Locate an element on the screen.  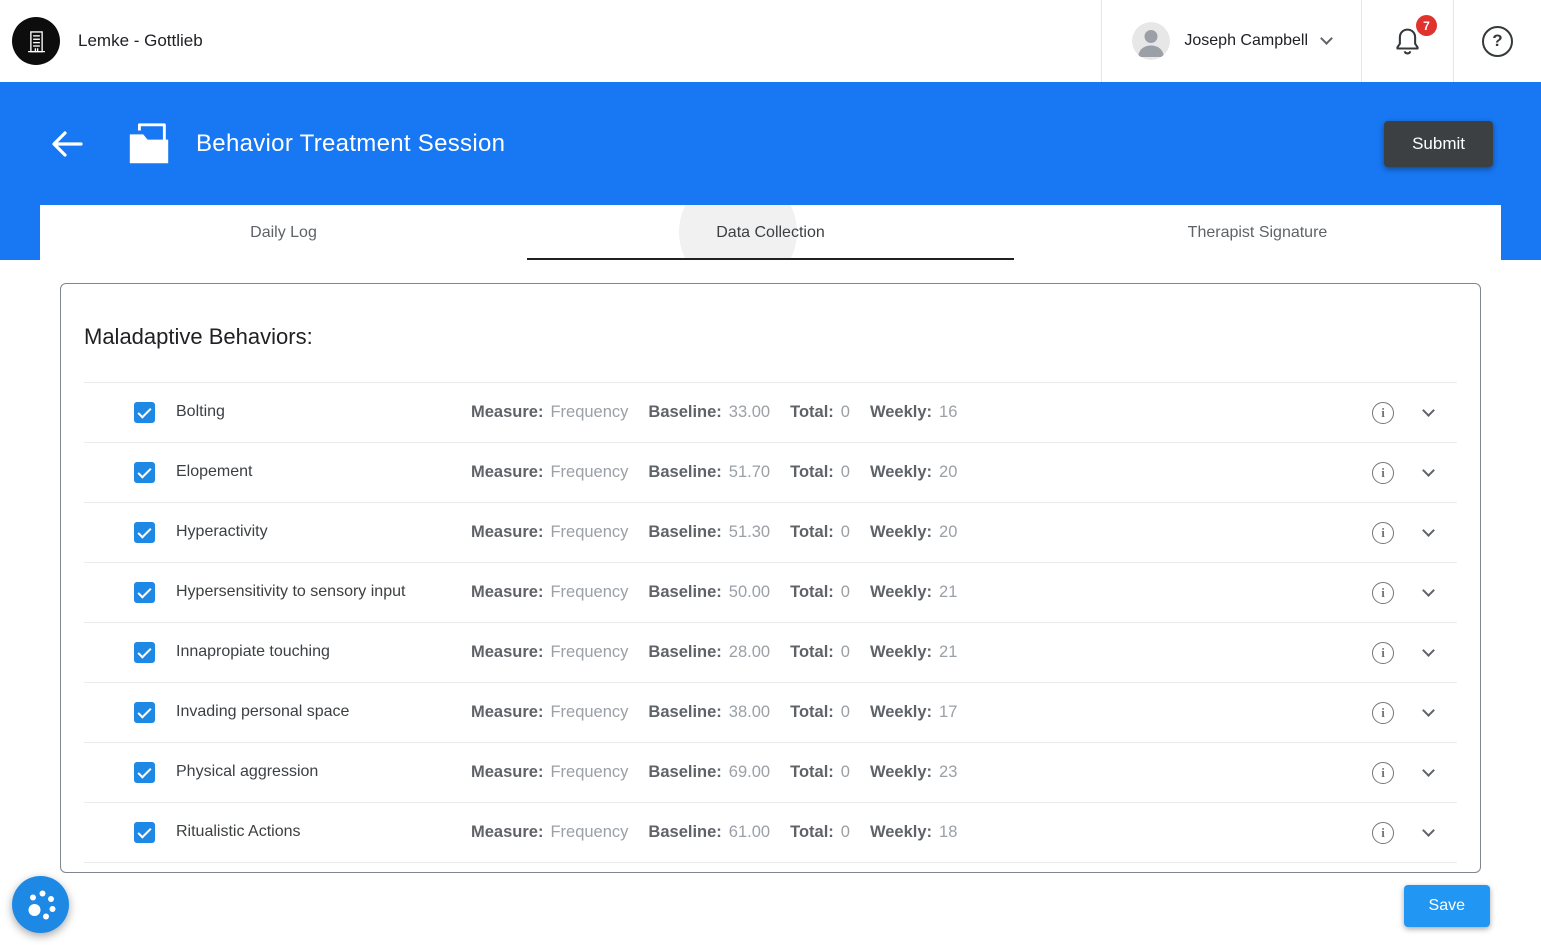
baseline-metric: Baseline: 51.70 is located at coordinates (709, 472).